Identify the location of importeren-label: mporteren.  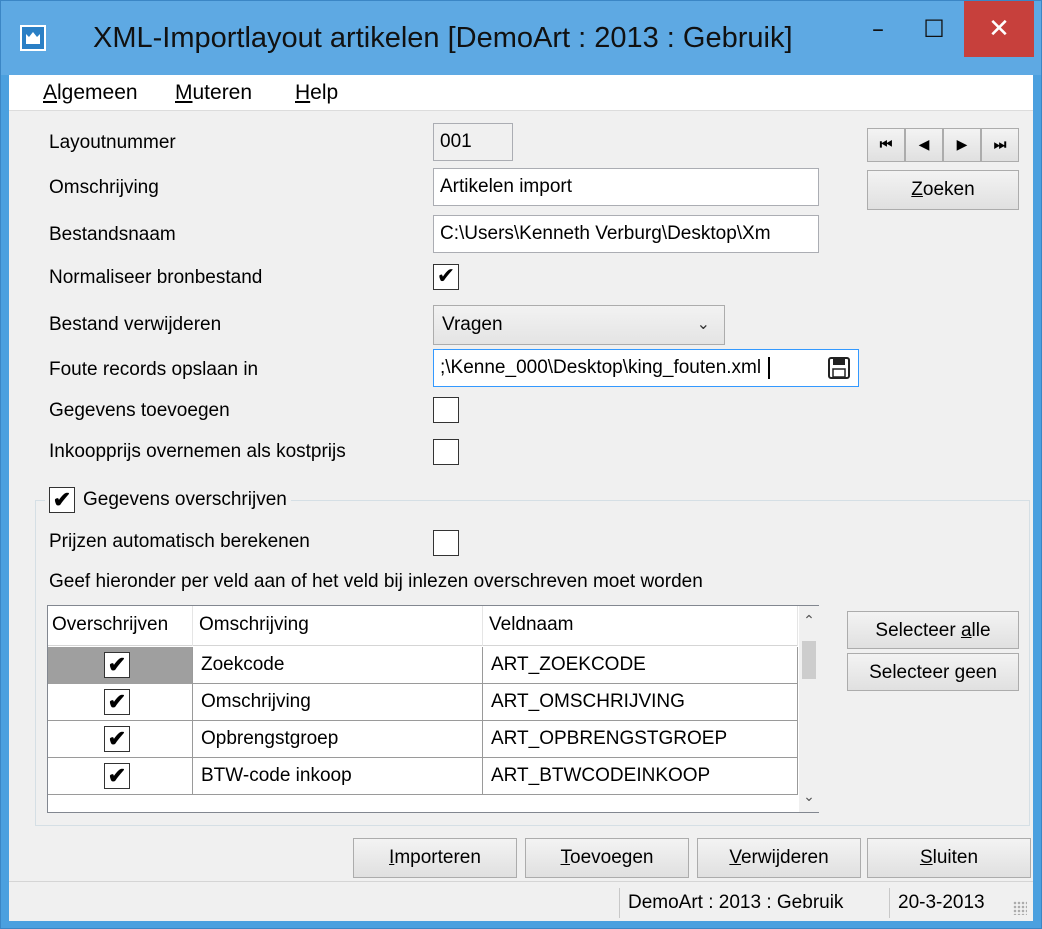
(437, 857).